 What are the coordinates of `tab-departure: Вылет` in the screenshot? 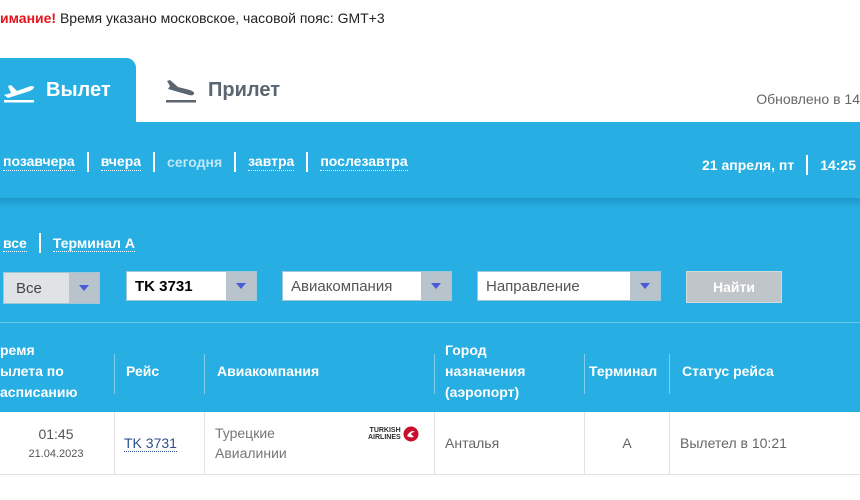 It's located at (68, 90).